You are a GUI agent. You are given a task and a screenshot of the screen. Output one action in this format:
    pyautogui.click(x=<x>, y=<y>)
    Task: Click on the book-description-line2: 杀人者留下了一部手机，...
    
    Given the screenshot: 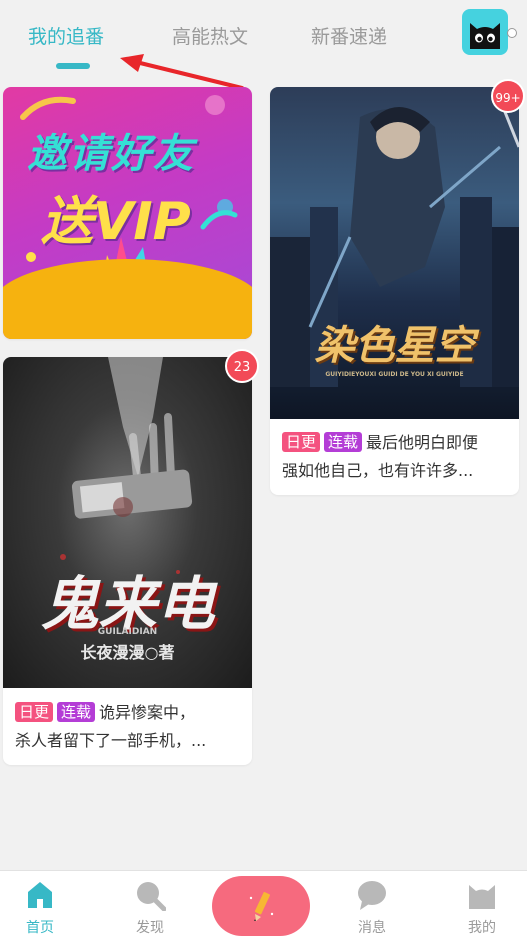 What is the action you would take?
    pyautogui.click(x=111, y=740)
    